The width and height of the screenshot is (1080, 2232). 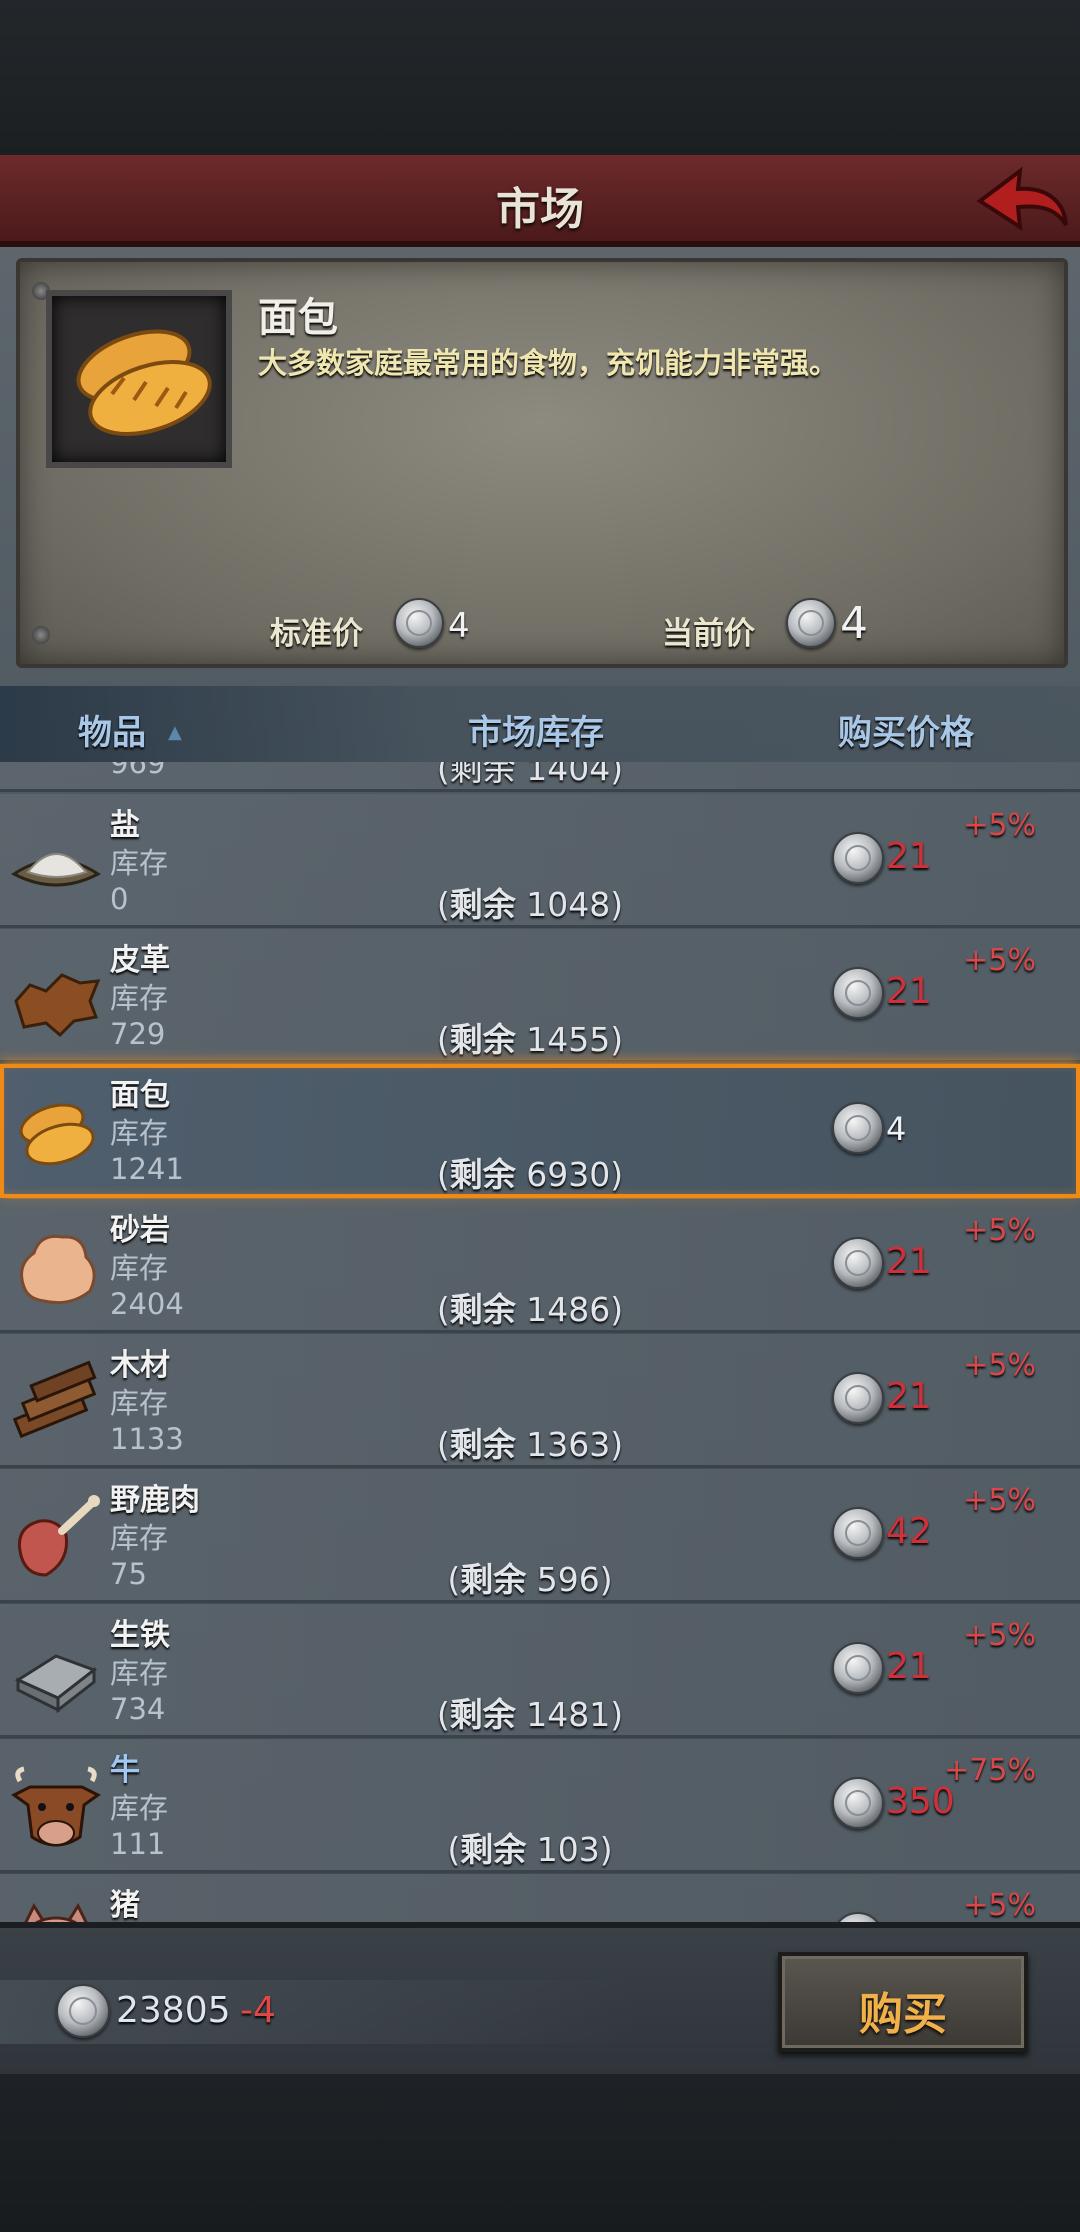 I want to click on current-price-value: 4, so click(x=854, y=623).